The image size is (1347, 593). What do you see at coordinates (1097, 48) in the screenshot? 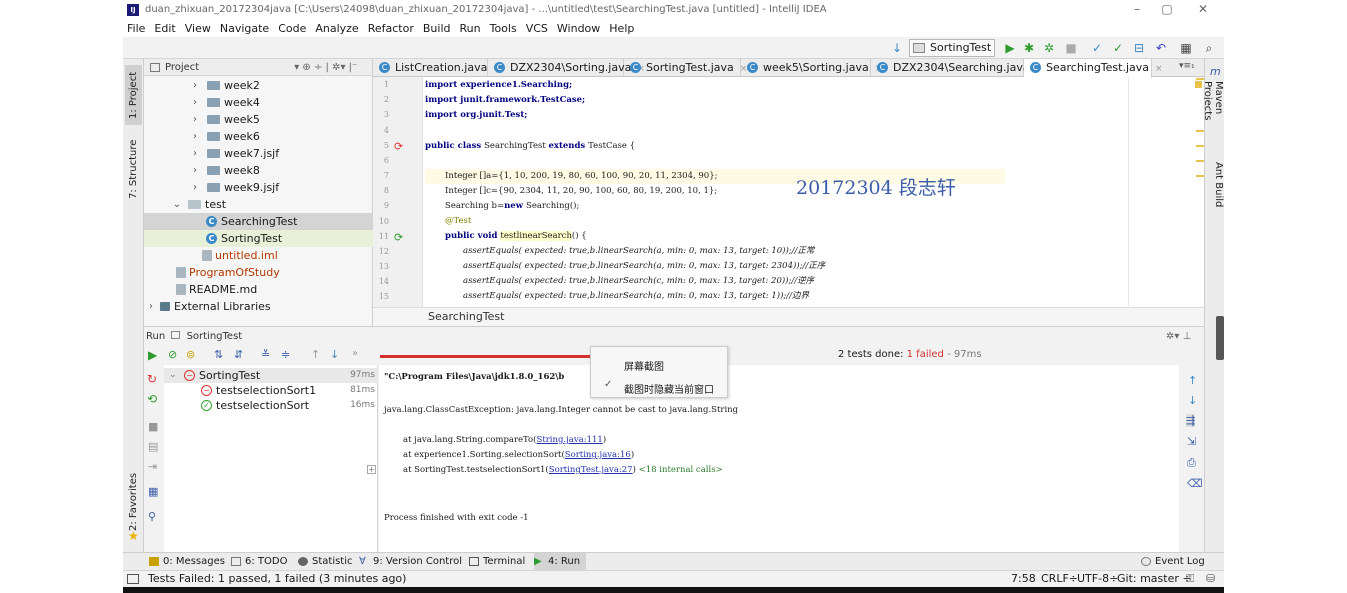
I see `vcs-update-icon: ✓` at bounding box center [1097, 48].